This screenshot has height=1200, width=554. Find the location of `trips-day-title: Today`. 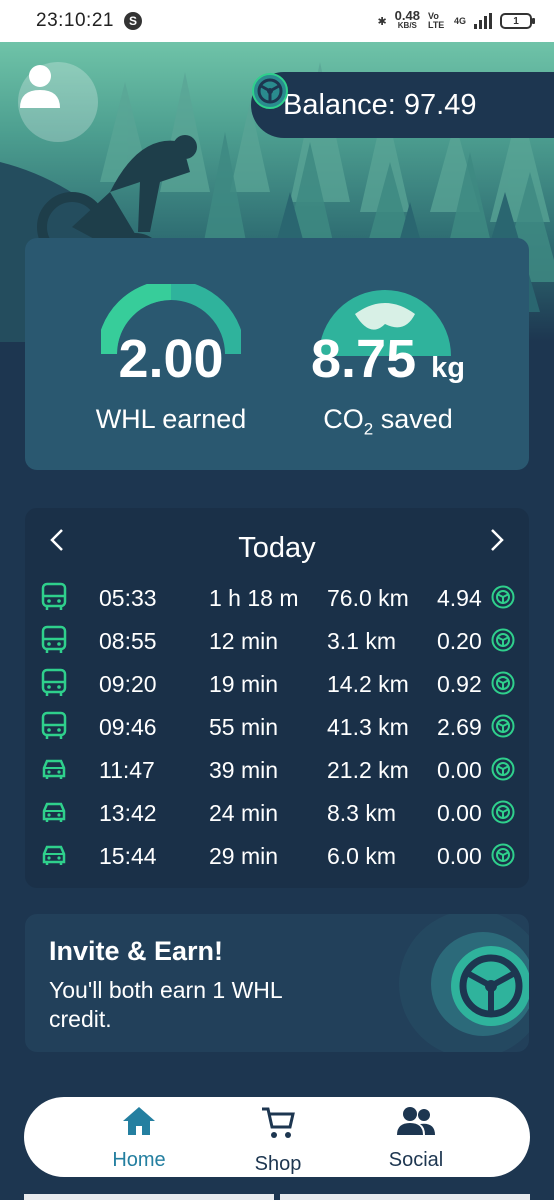

trips-day-title: Today is located at coordinates (277, 547).